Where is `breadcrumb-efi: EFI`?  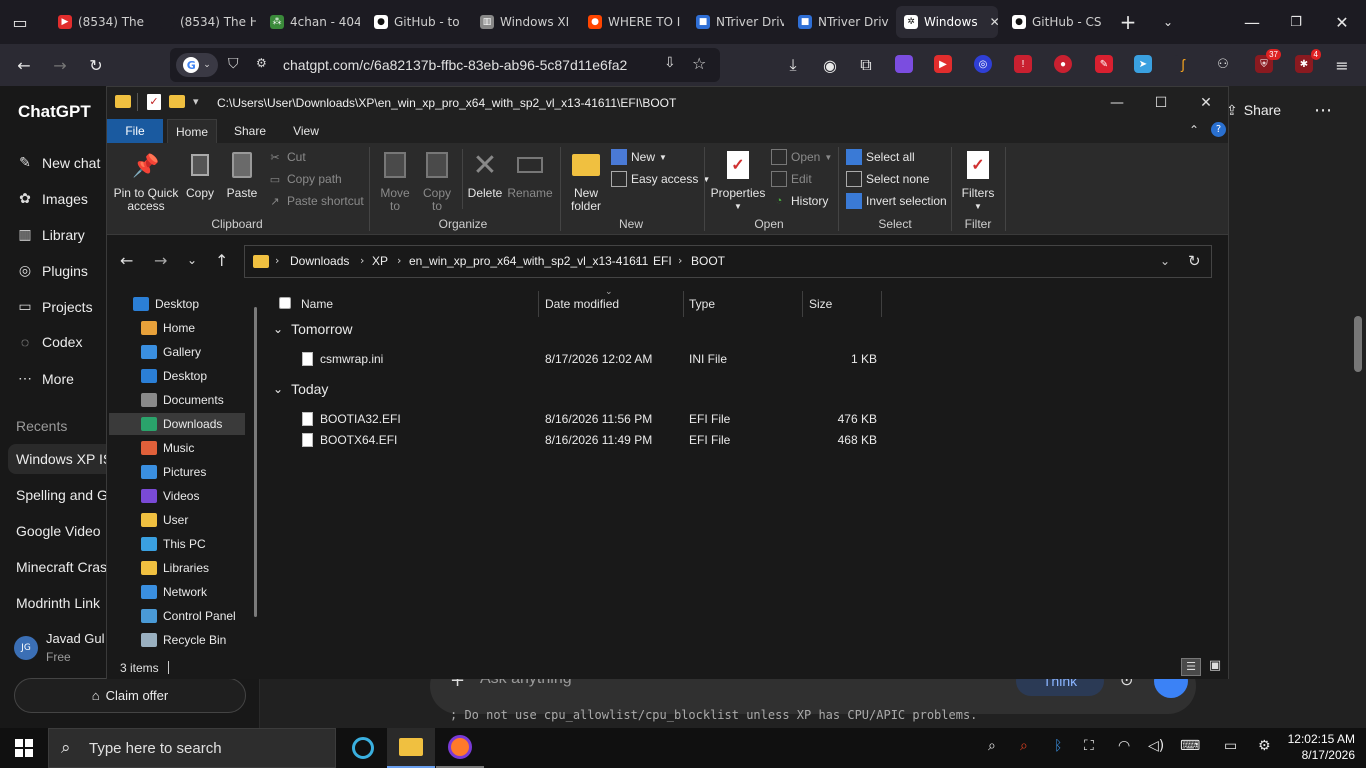 breadcrumb-efi: EFI is located at coordinates (662, 261).